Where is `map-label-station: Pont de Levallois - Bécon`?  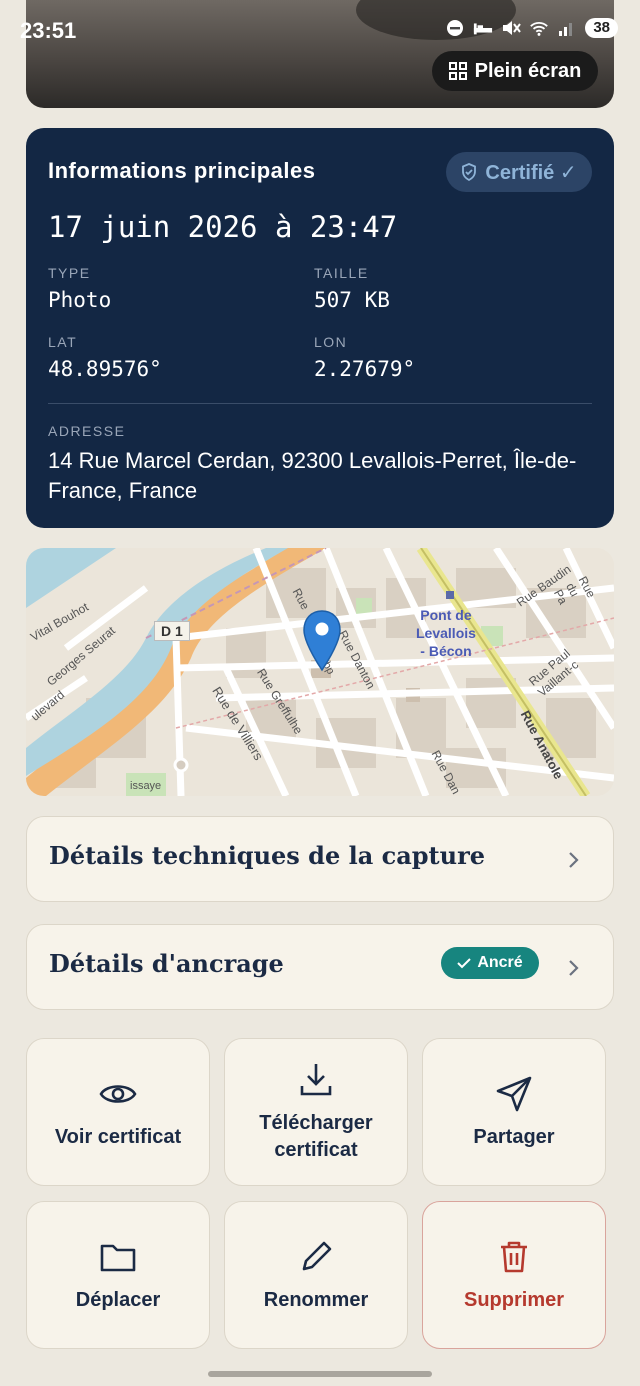 map-label-station: Pont de Levallois - Bécon is located at coordinates (446, 633).